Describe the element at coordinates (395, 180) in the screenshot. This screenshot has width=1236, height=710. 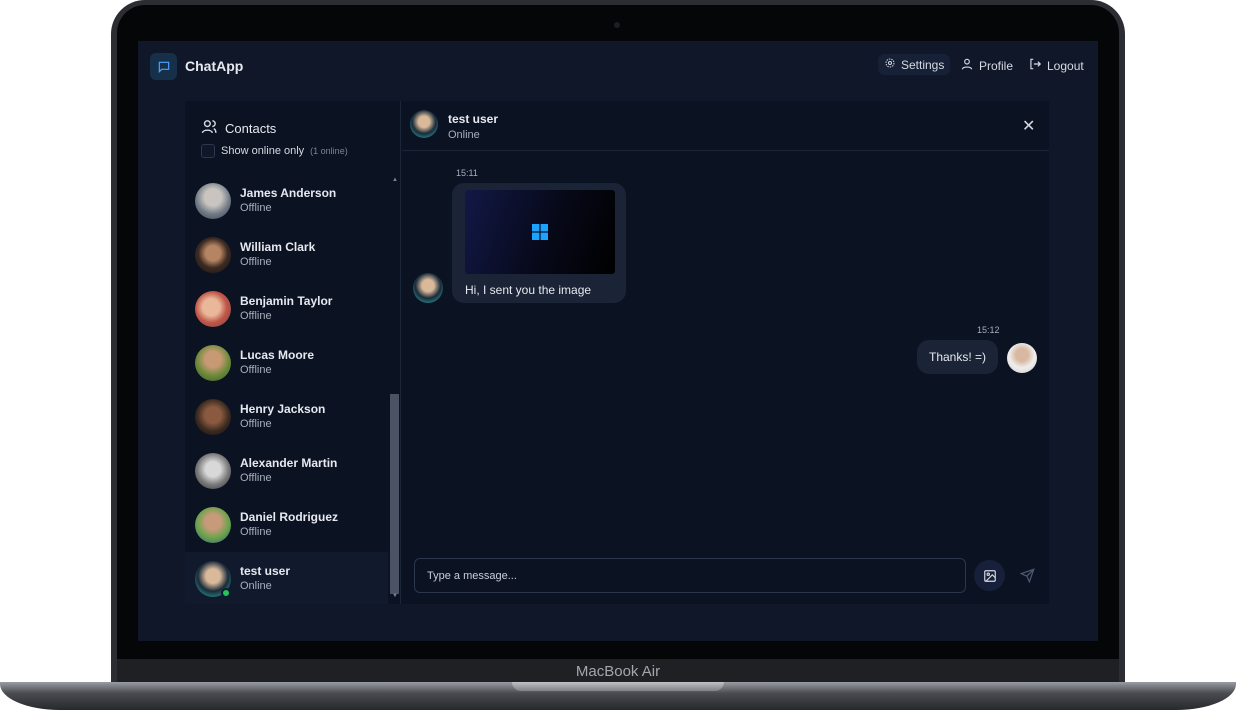
I see `scroll-up-icon: ▲` at that location.